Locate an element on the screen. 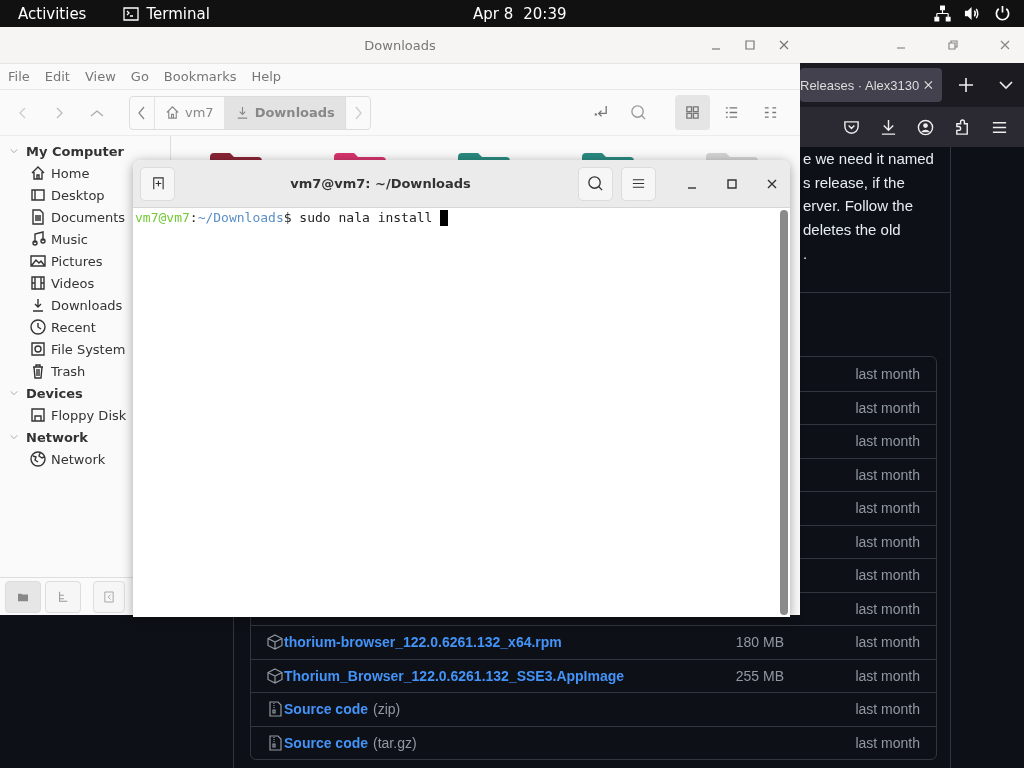  search-button is located at coordinates (595, 183).